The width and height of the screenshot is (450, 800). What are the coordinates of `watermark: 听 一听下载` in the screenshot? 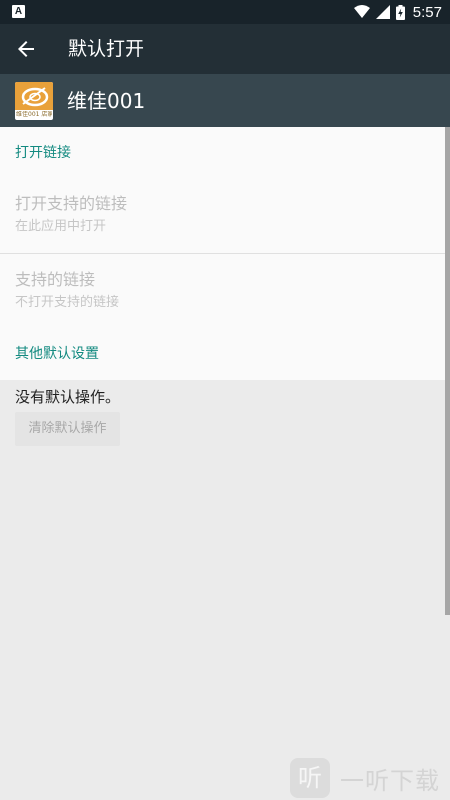 It's located at (365, 778).